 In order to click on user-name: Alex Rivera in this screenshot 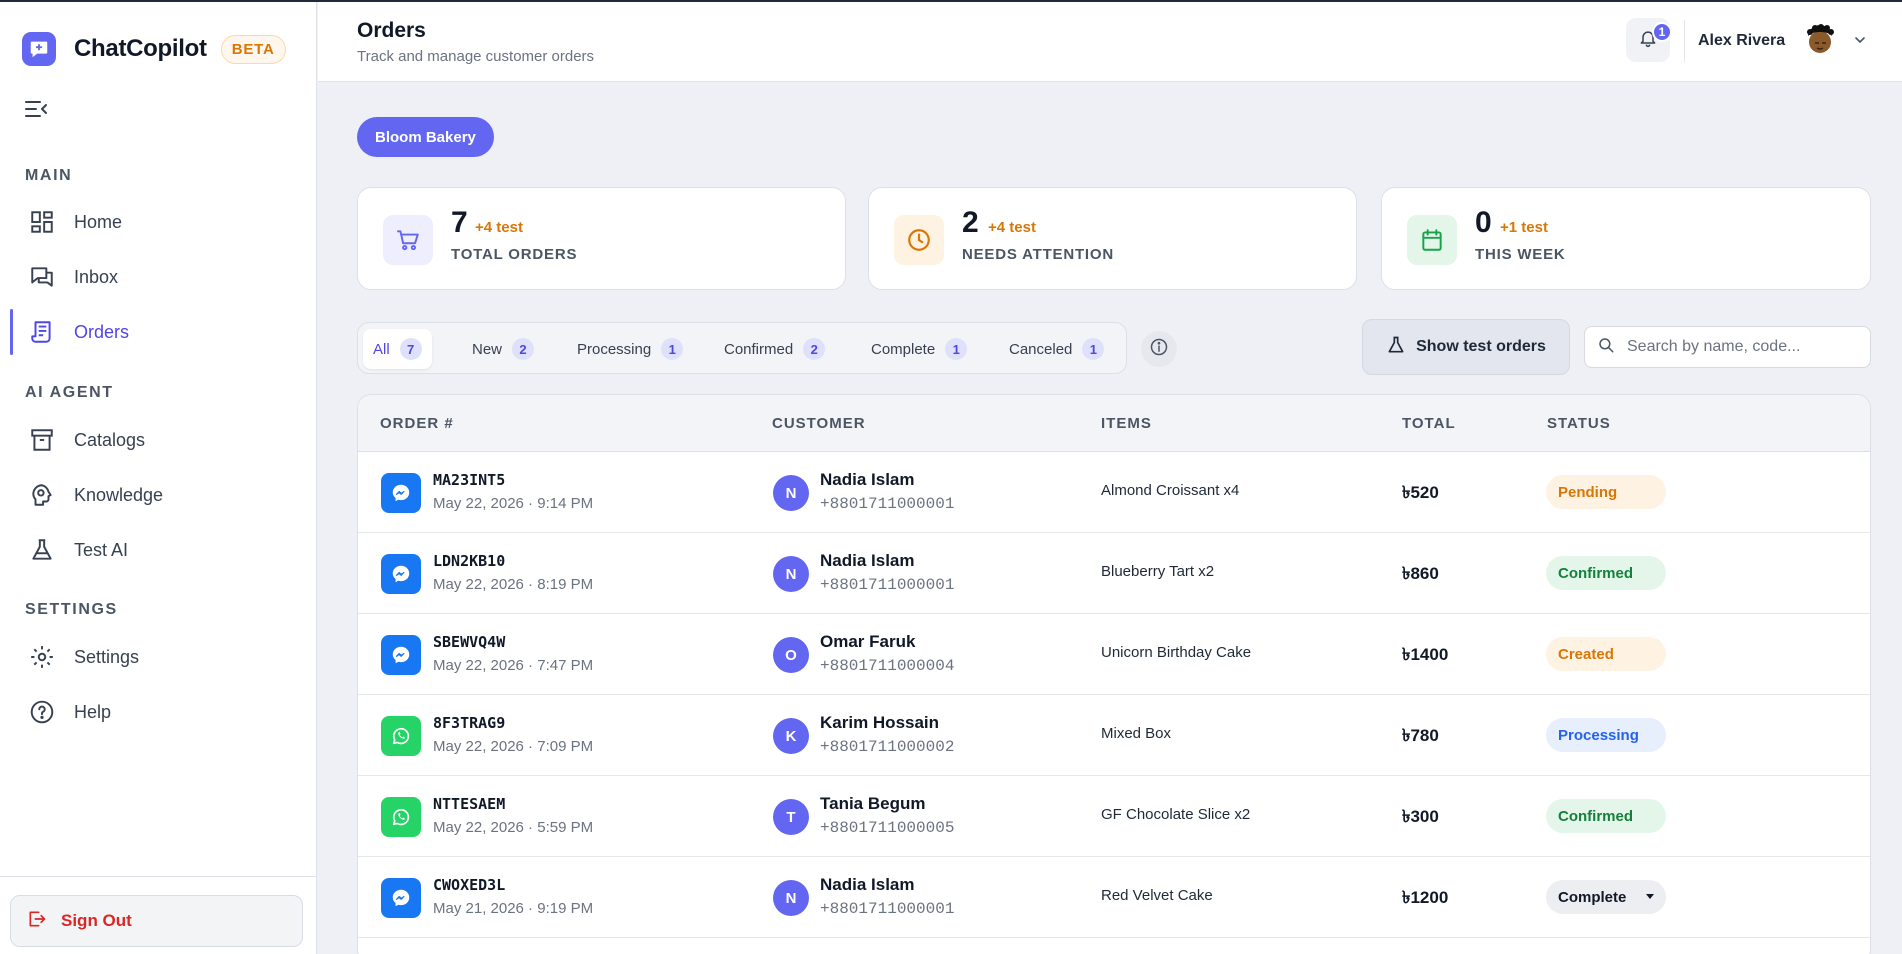, I will do `click(1741, 41)`.